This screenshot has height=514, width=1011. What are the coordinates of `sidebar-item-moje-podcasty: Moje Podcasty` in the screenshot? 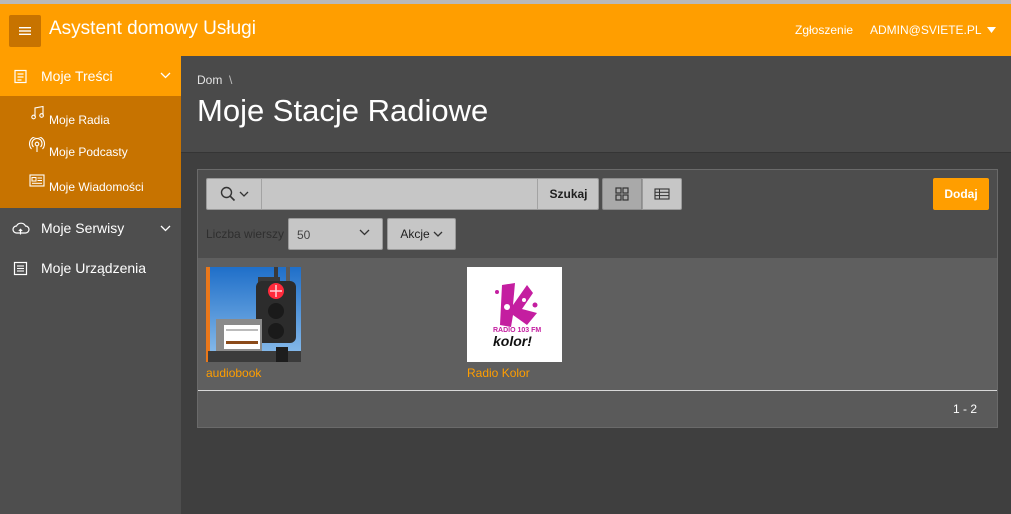 It's located at (90, 151).